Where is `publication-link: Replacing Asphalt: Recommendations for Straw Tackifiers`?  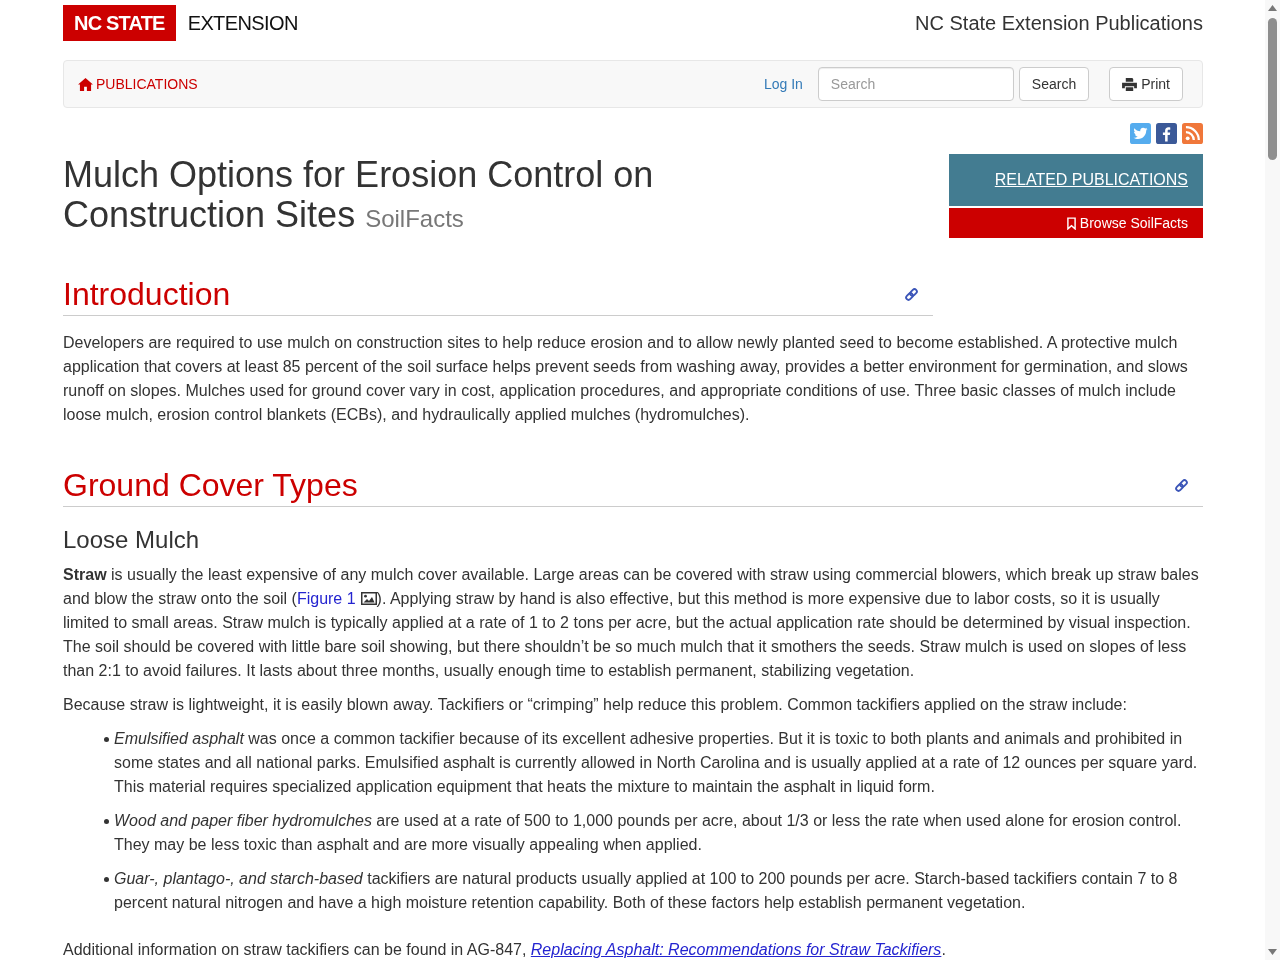
publication-link: Replacing Asphalt: Recommendations for Straw Tackifiers is located at coordinates (736, 949).